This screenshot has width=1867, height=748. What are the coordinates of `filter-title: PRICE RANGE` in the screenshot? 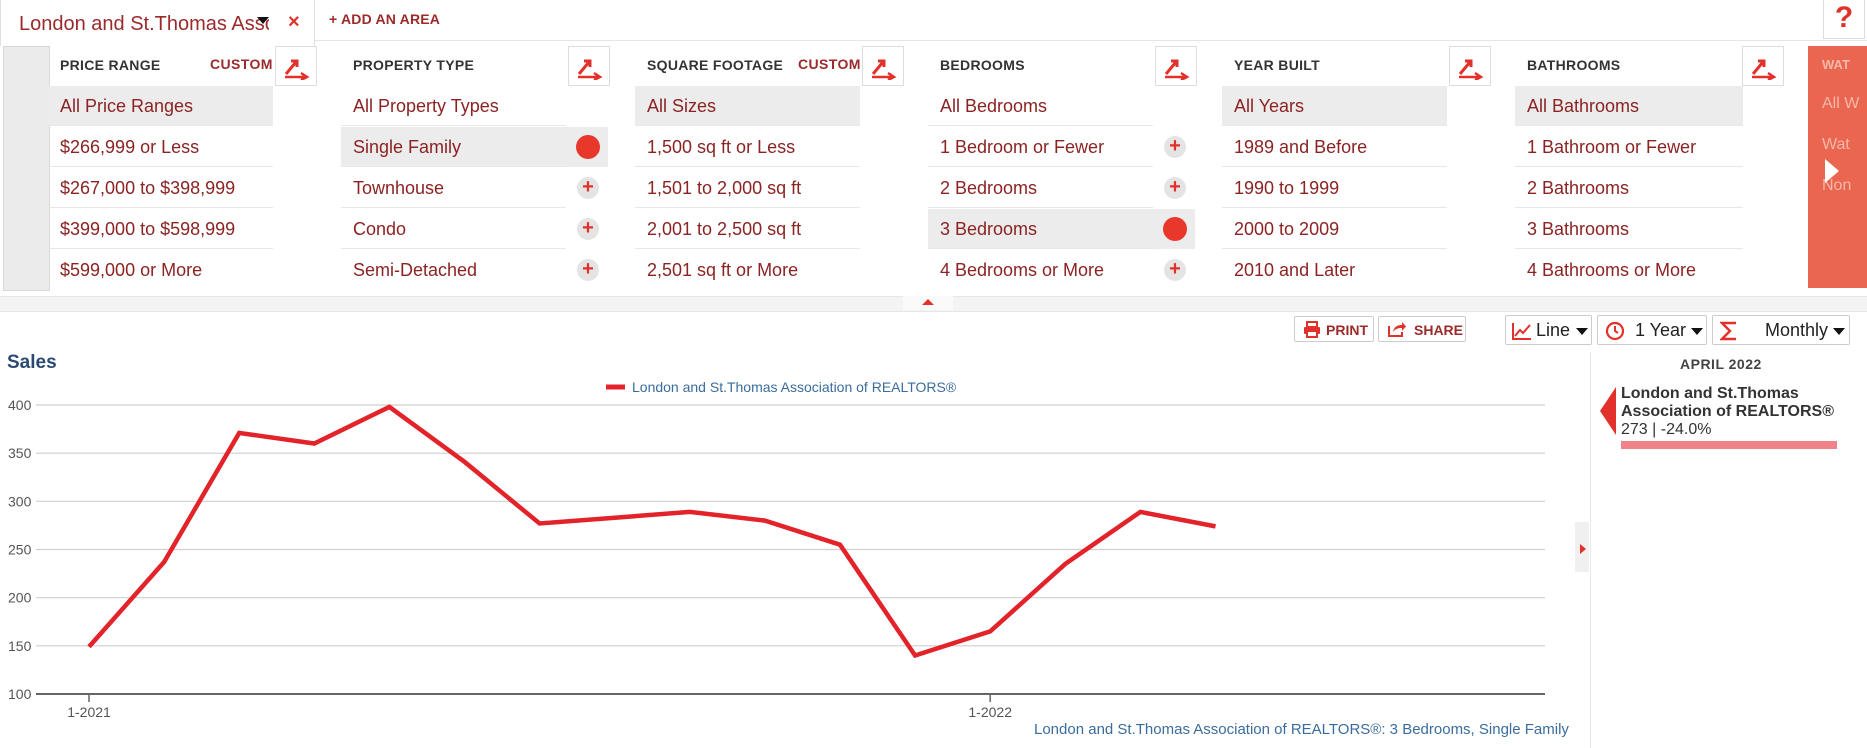 It's located at (110, 65).